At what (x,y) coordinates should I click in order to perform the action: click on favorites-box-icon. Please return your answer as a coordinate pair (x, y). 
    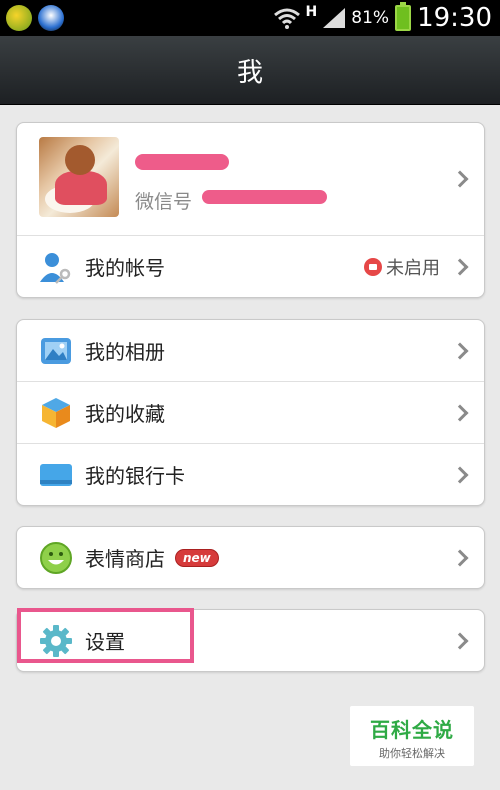
    Looking at the image, I should click on (56, 412).